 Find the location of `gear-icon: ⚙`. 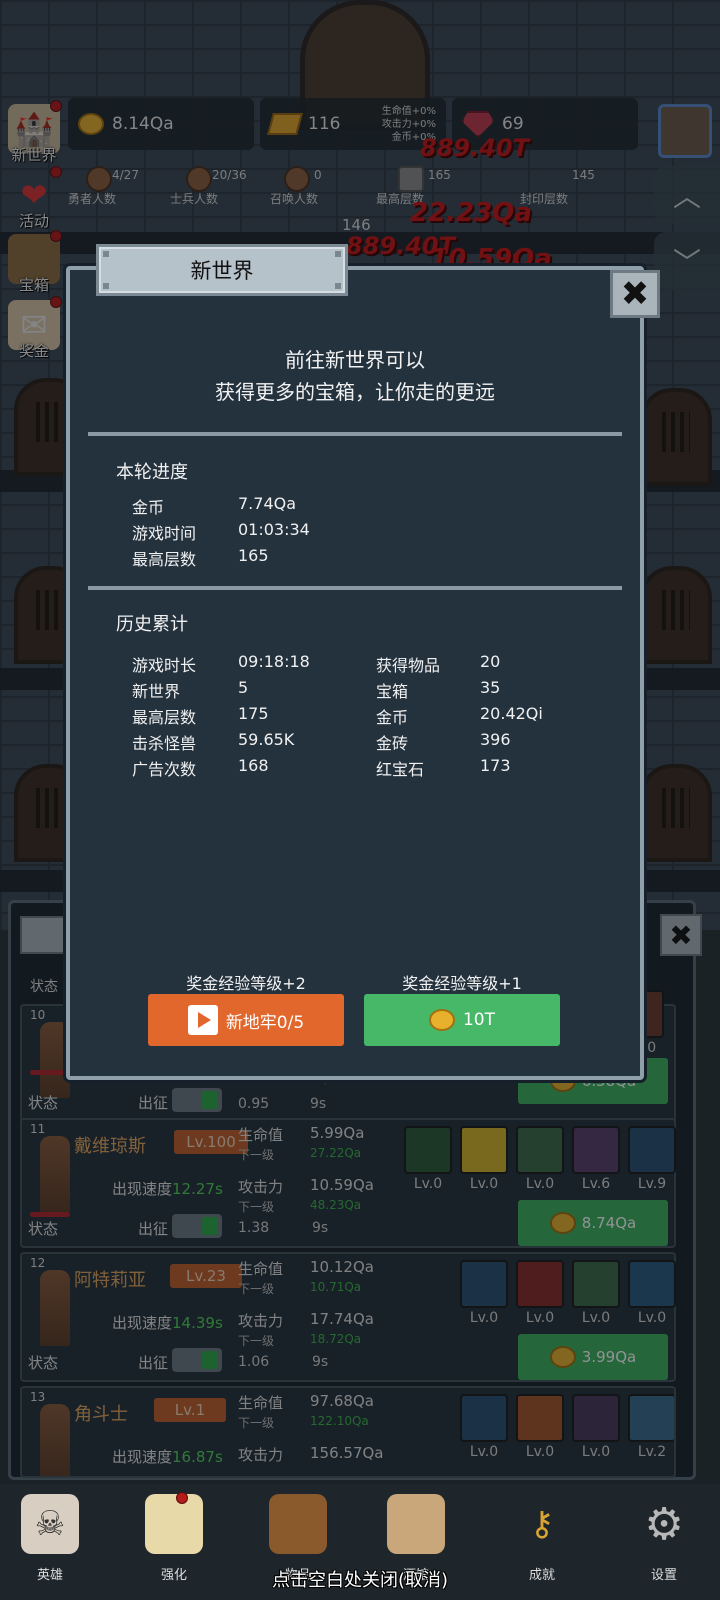

gear-icon: ⚙ is located at coordinates (664, 1524).